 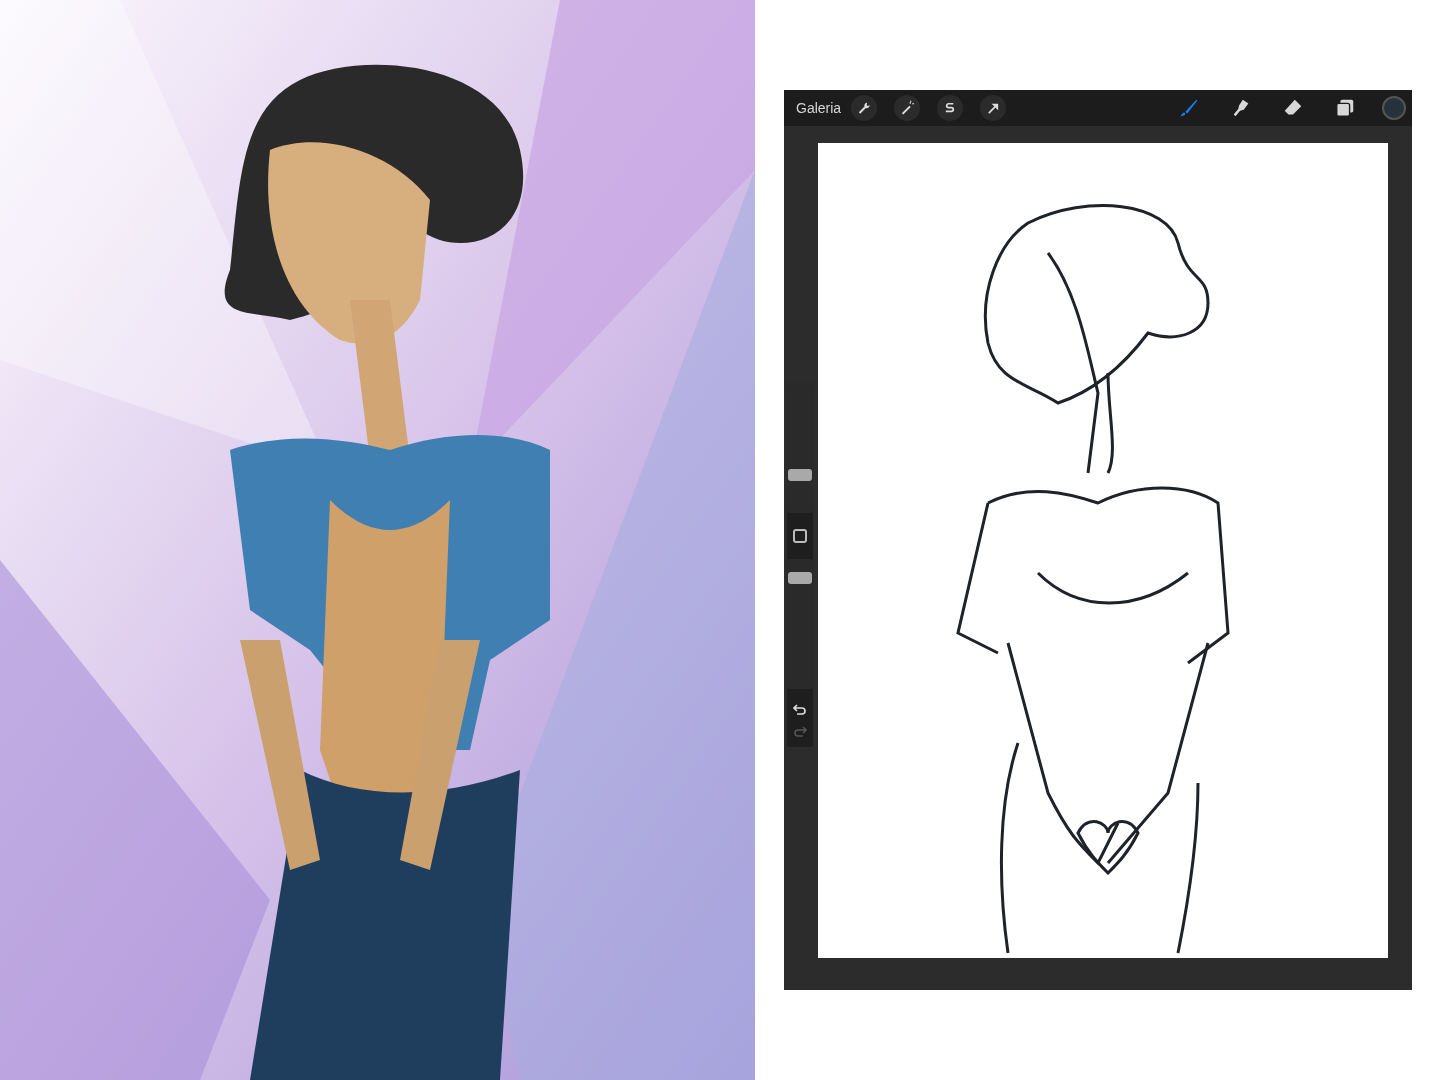 I want to click on modify-button, so click(x=800, y=536).